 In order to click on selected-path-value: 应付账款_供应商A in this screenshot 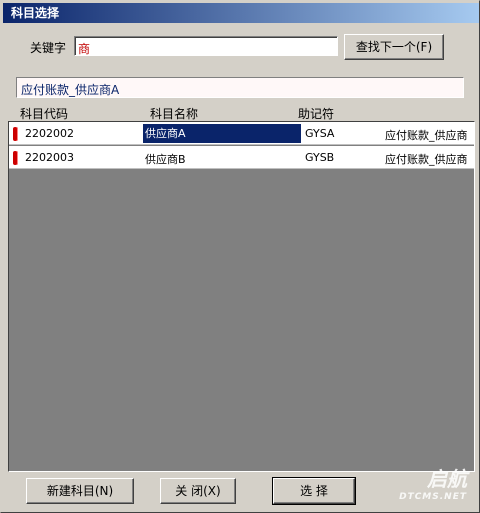, I will do `click(70, 90)`.